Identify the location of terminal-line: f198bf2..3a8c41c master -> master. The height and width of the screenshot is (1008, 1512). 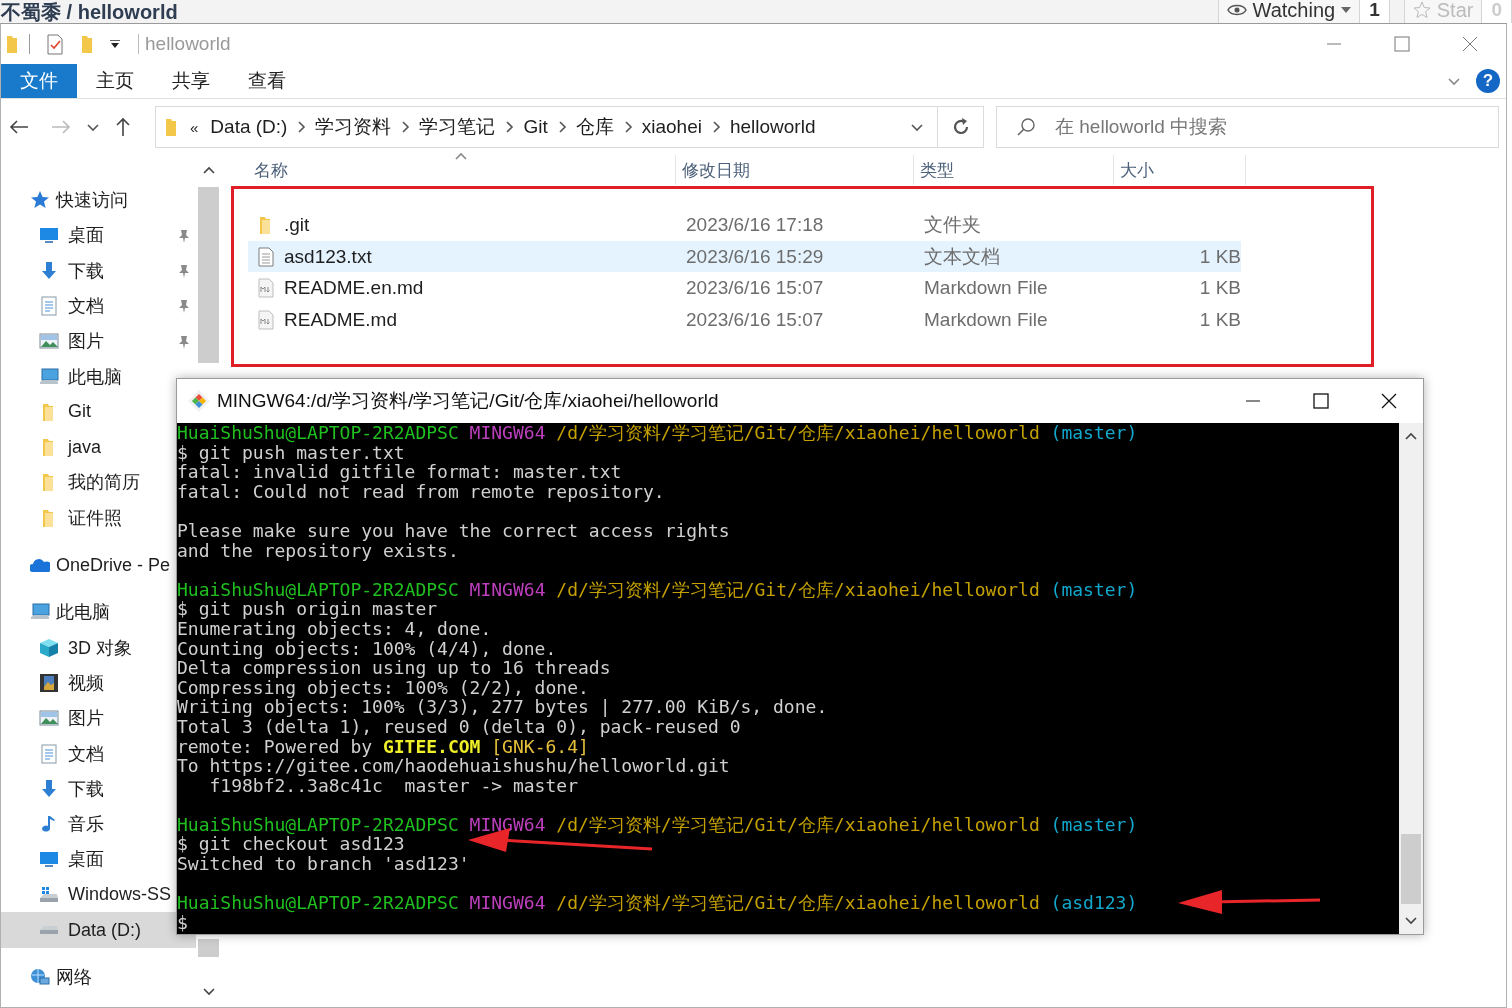
(393, 785).